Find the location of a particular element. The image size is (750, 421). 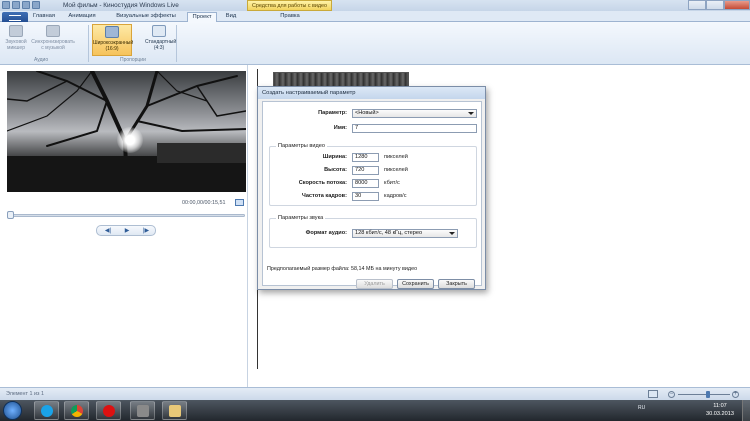

param-label: Параметр: is located at coordinates (332, 113).